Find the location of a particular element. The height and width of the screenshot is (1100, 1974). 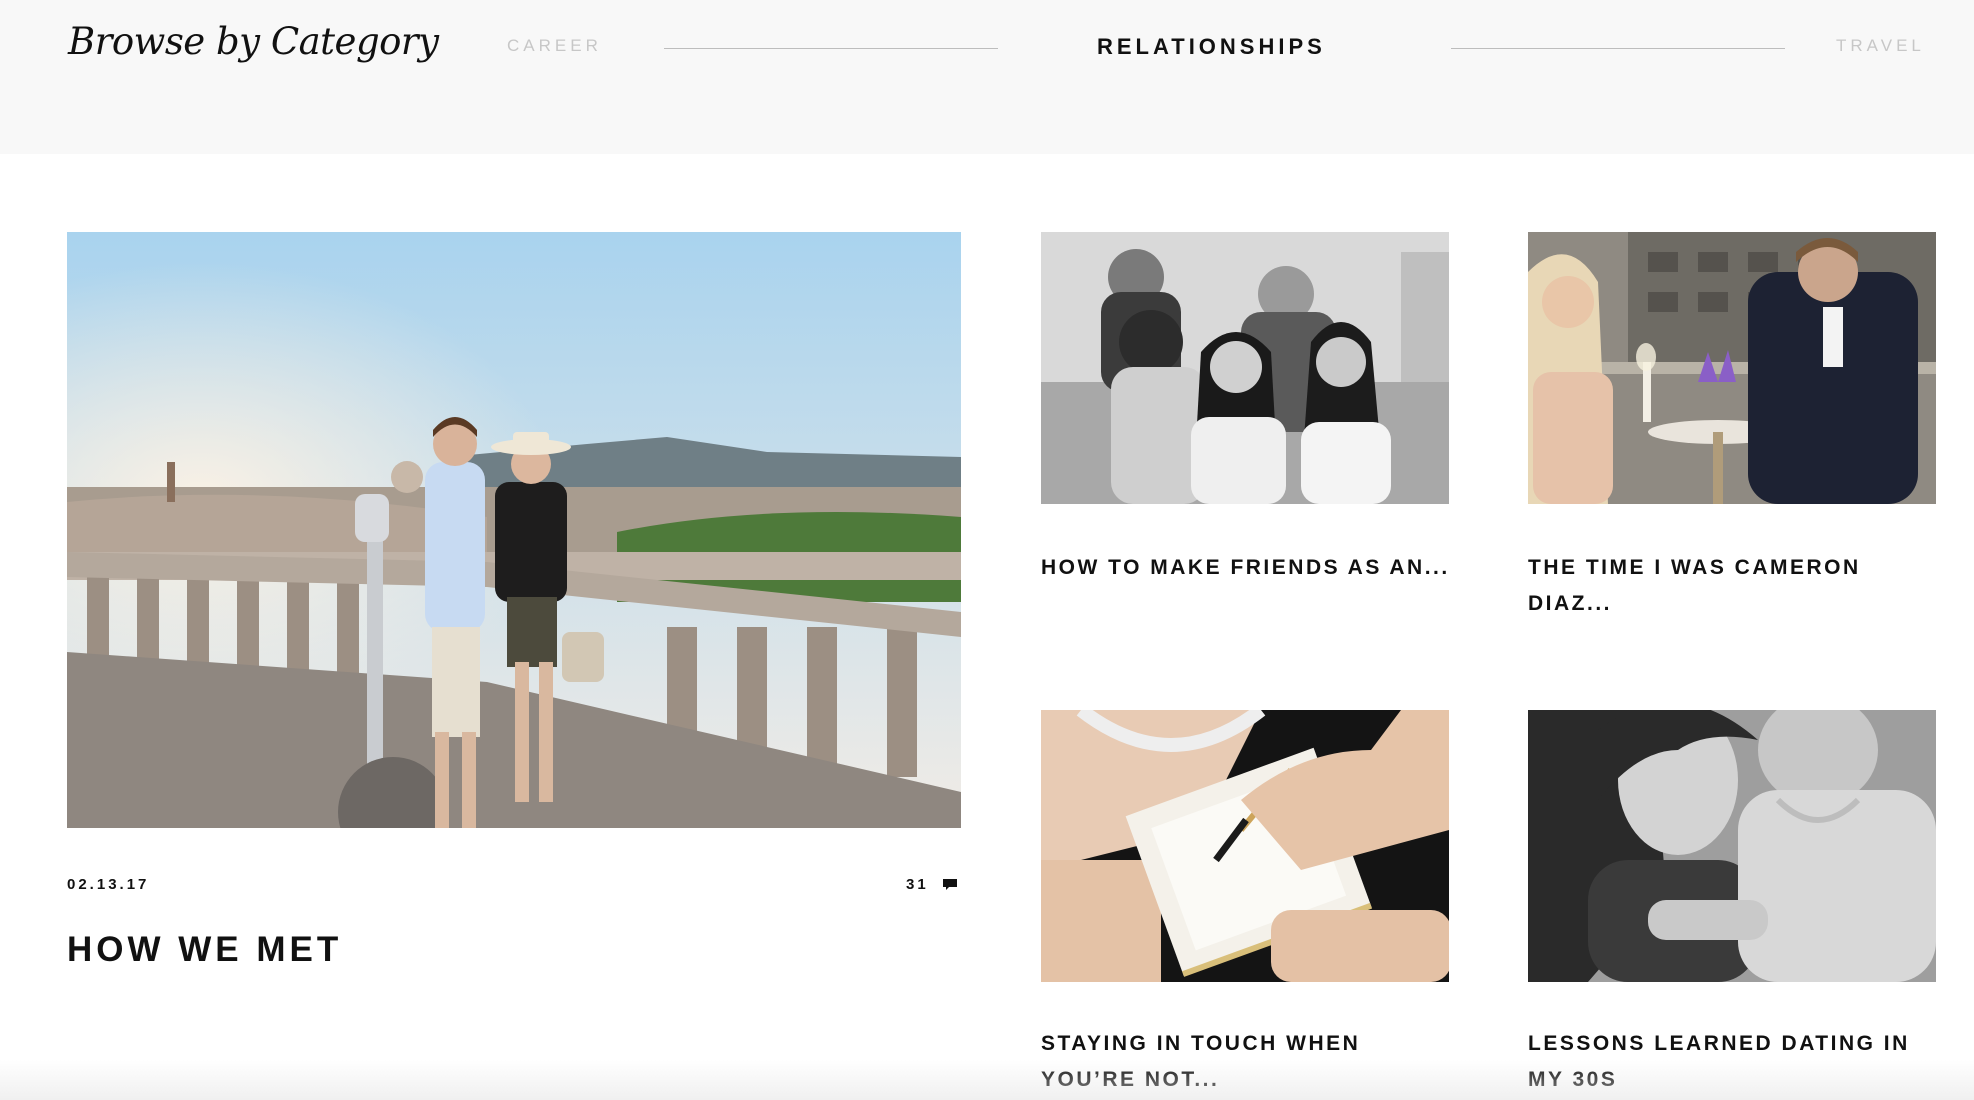

category-tab-career: CAREER is located at coordinates (554, 46).